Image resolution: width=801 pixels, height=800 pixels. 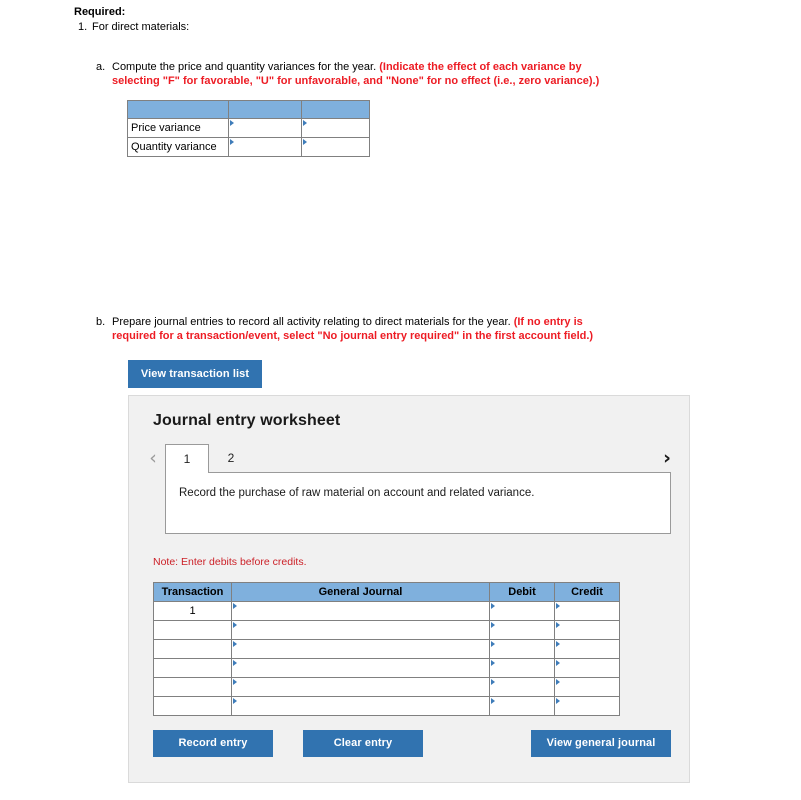 I want to click on clear-entry-button: Clear entry, so click(x=363, y=743).